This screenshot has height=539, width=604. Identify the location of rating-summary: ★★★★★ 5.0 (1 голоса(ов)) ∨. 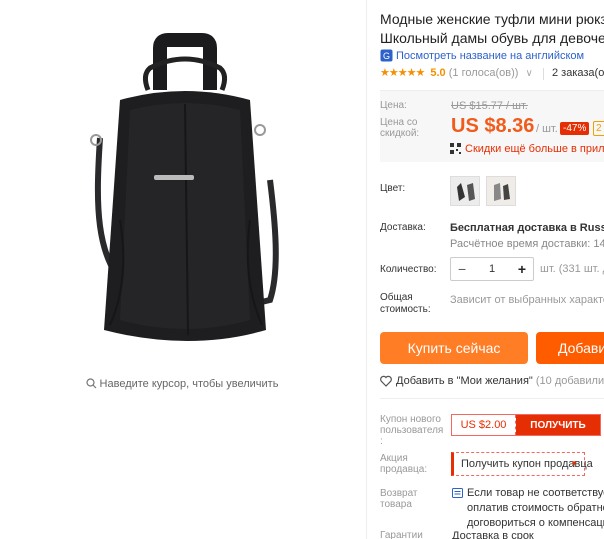
(456, 72).